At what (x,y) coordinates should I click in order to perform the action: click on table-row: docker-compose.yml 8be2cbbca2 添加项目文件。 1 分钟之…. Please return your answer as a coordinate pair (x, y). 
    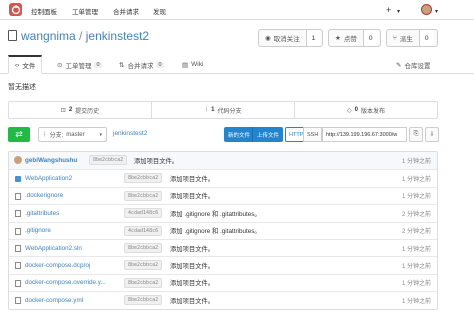
    Looking at the image, I should click on (223, 299).